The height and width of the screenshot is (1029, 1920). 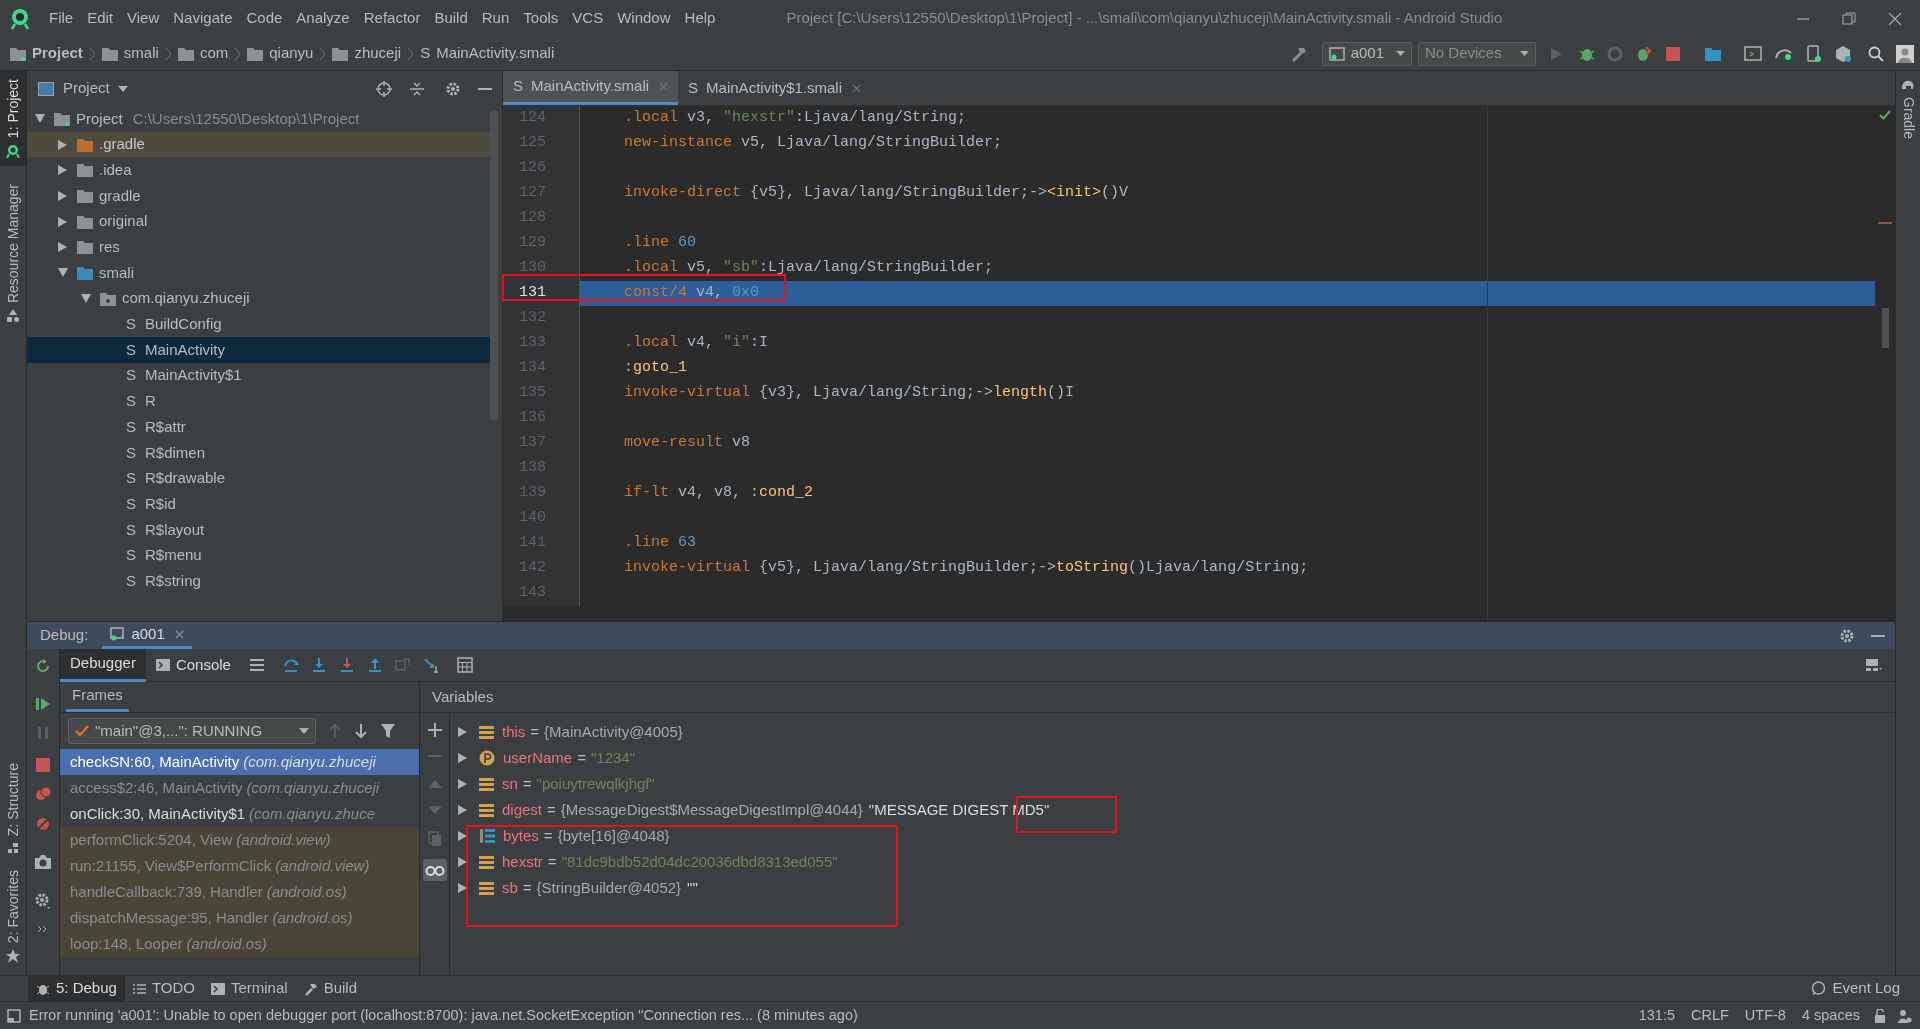 What do you see at coordinates (463, 697) in the screenshot?
I see `variables-tab: Variables` at bounding box center [463, 697].